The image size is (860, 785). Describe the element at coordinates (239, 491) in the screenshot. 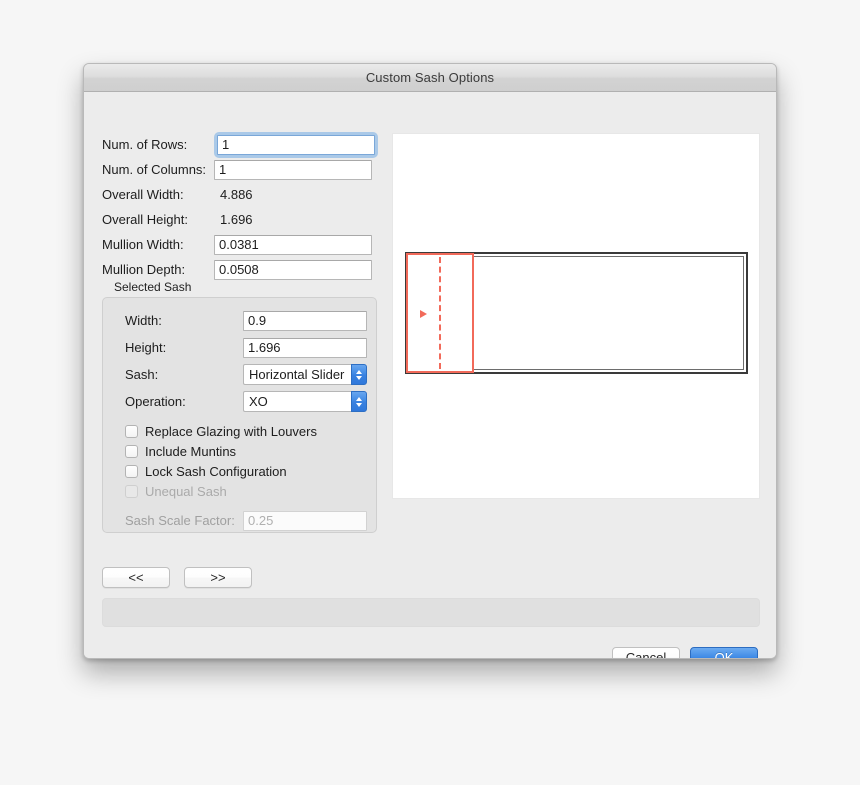

I see `checkbox-unequal-sash: Unequal Sash` at that location.